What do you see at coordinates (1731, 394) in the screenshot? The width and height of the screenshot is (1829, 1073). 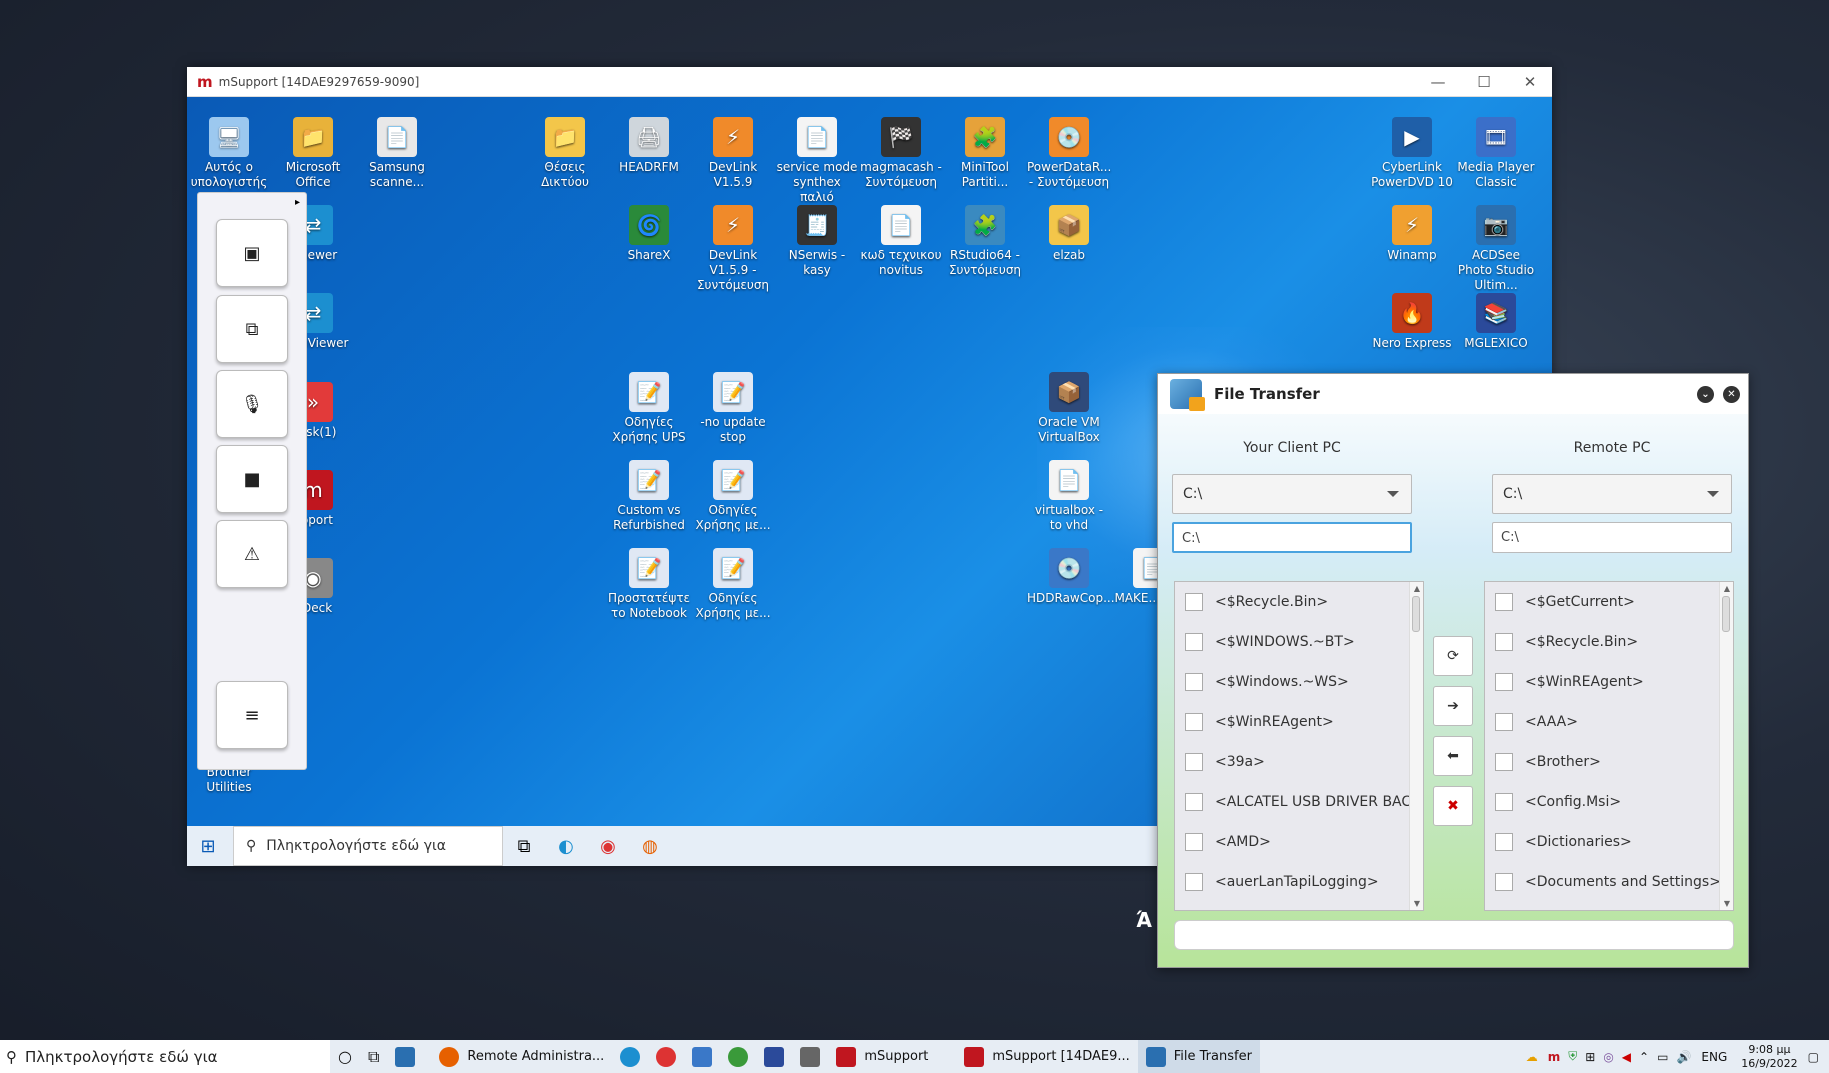 I see `close-icon: ✕` at bounding box center [1731, 394].